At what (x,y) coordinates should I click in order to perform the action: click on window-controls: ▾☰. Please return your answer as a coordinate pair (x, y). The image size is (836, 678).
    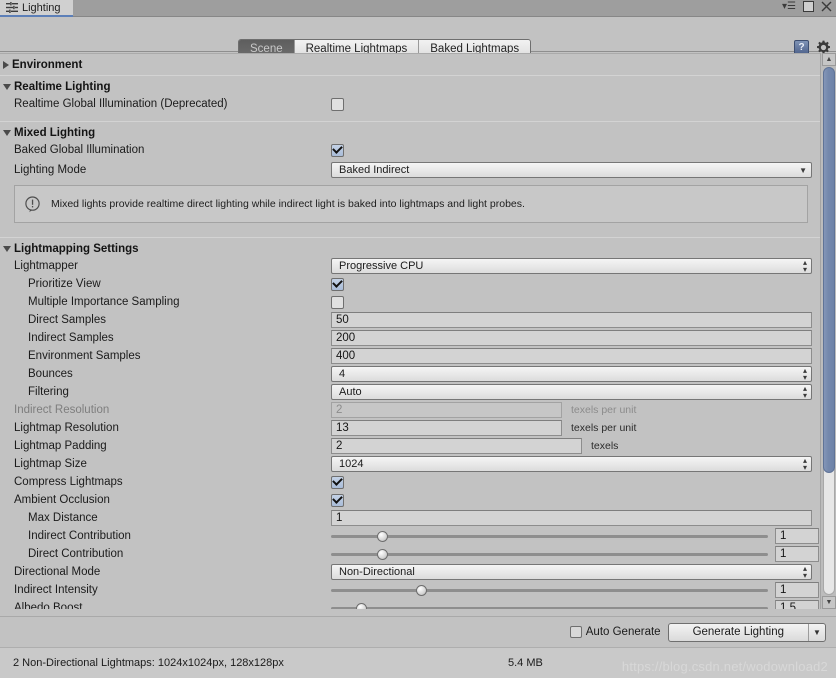
    Looking at the image, I should click on (807, 6).